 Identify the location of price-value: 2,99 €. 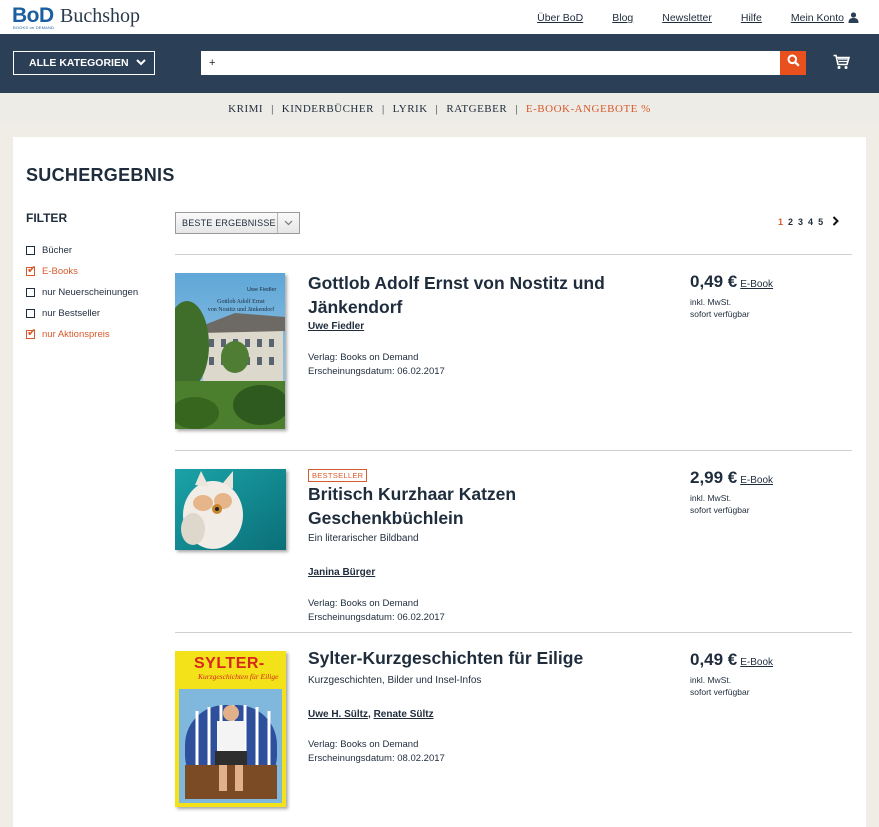
(714, 477).